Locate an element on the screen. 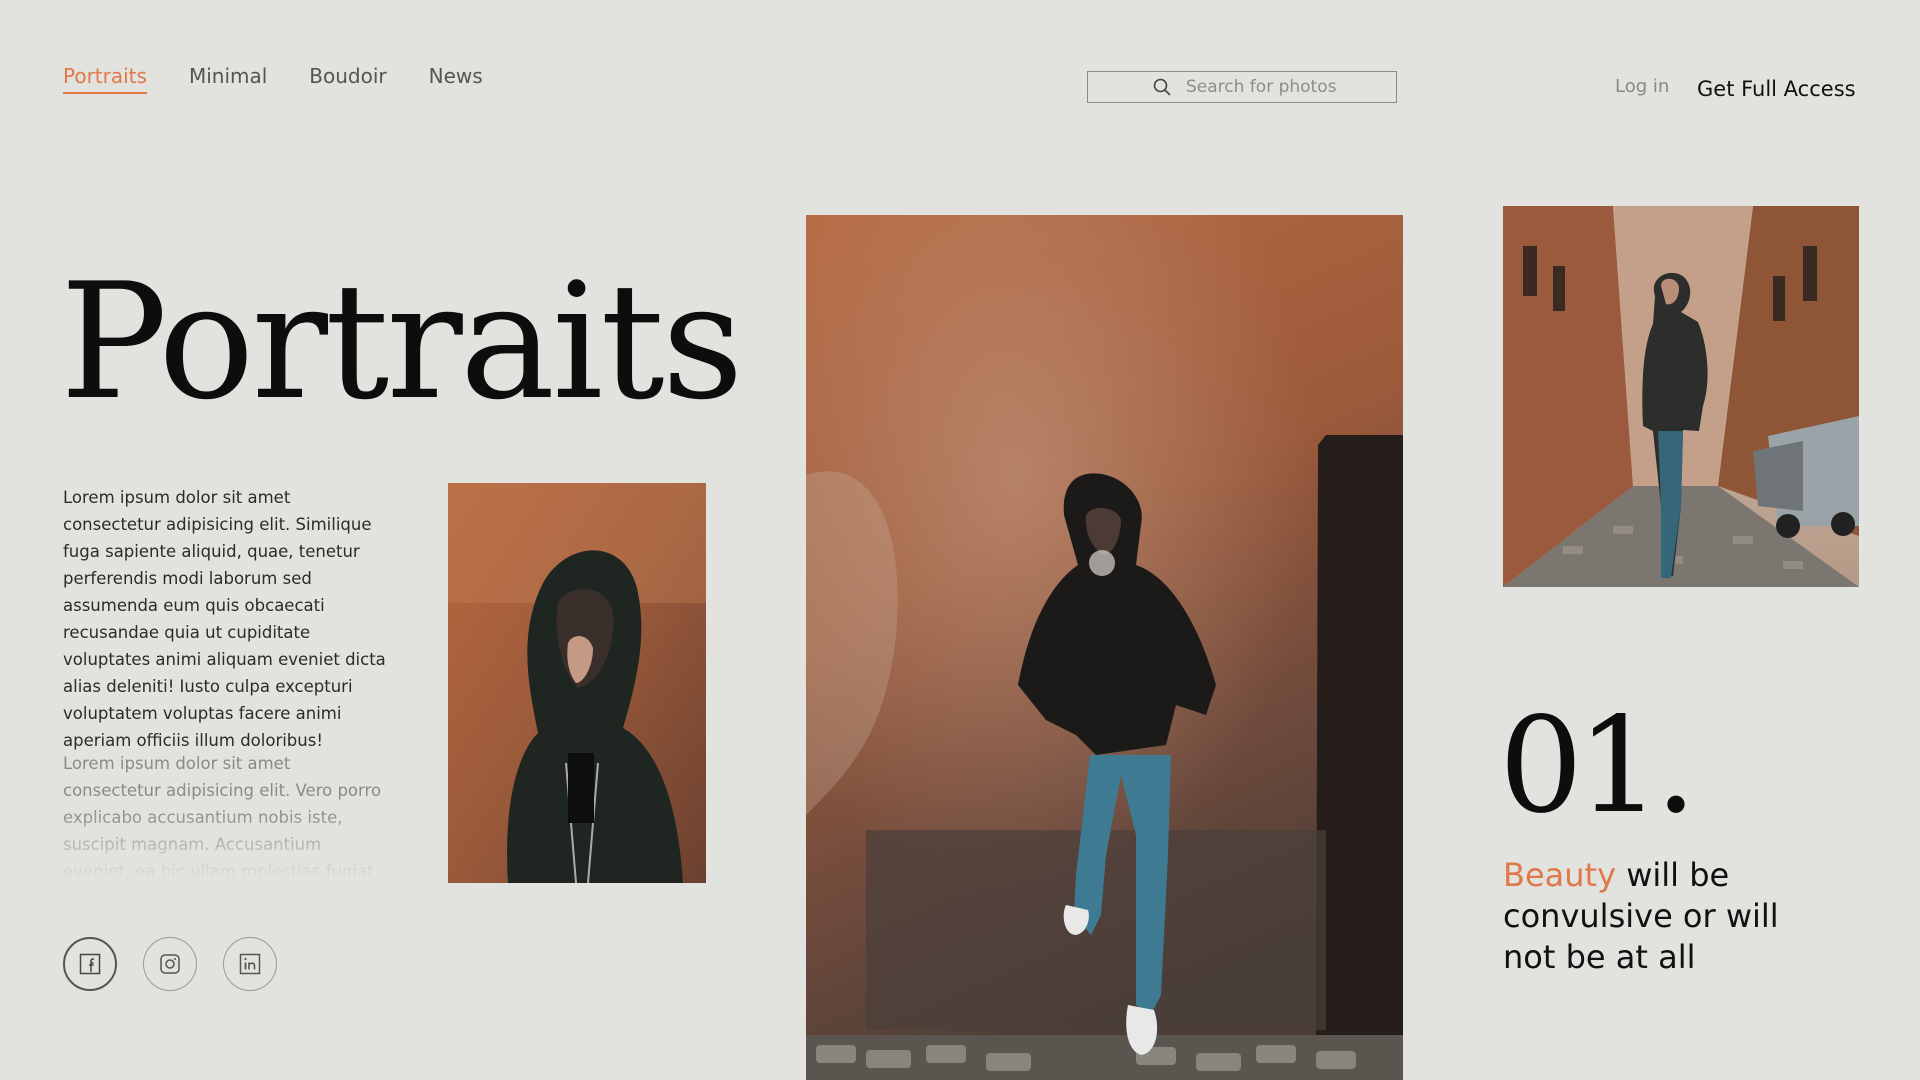 This screenshot has height=1080, width=1920. facebook-icon is located at coordinates (90, 964).